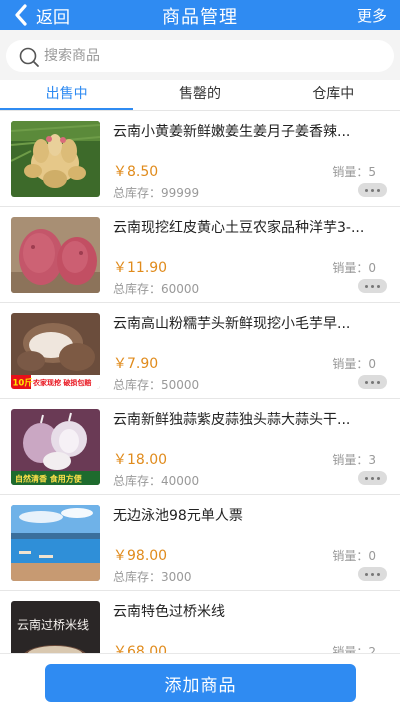  What do you see at coordinates (140, 556) in the screenshot?
I see `product-price: ￥98.00` at bounding box center [140, 556].